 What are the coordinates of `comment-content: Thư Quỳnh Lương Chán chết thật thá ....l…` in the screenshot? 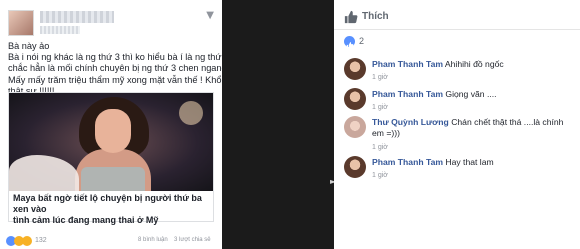 It's located at (472, 127).